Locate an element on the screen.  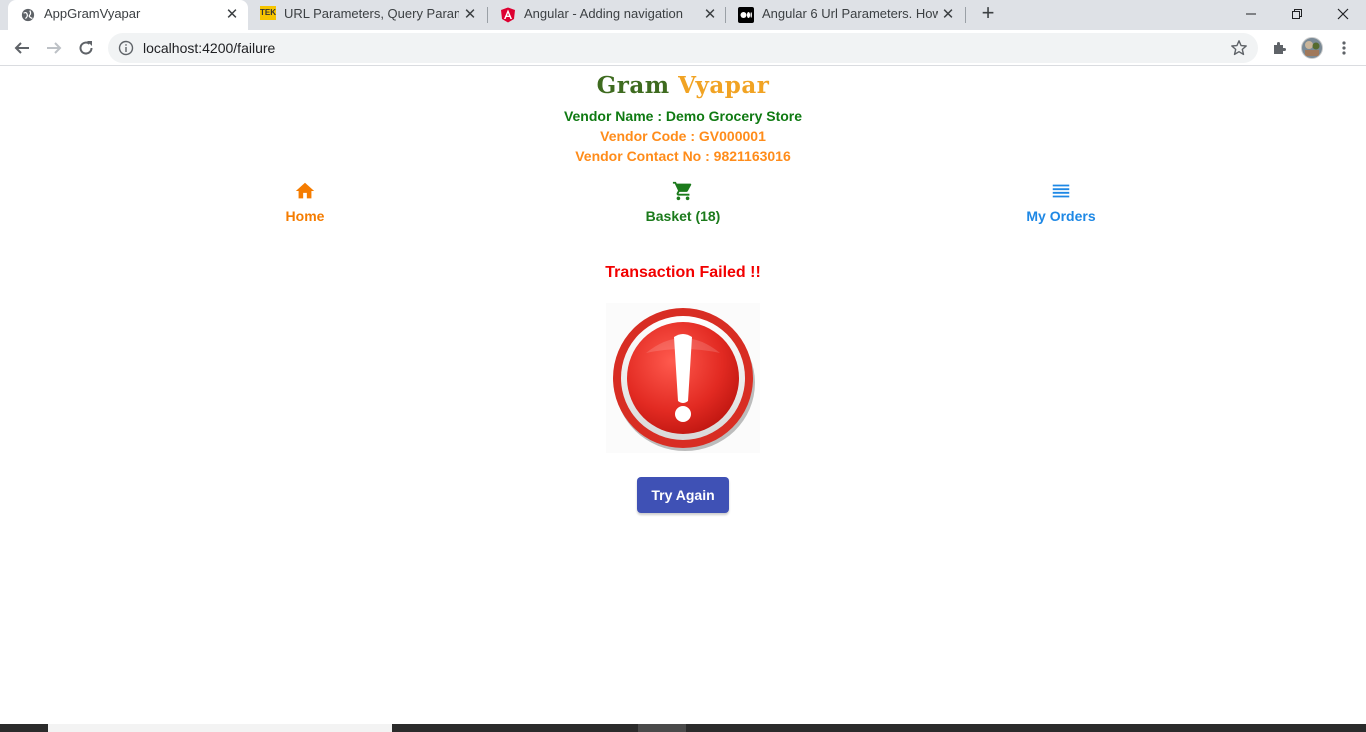
medium-icon is located at coordinates (746, 15).